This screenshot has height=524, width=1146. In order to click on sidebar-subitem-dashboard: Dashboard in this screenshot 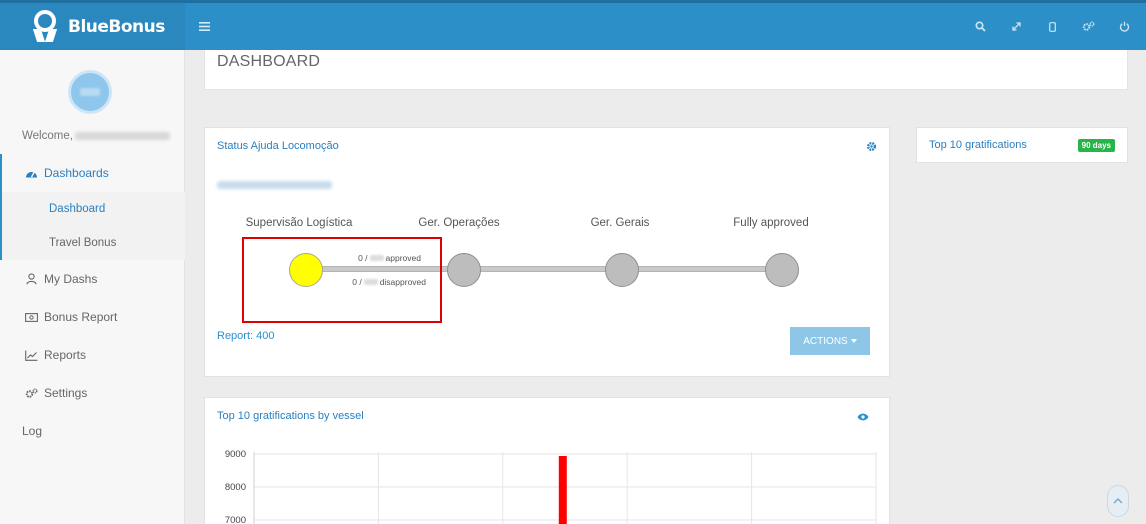, I will do `click(92, 209)`.